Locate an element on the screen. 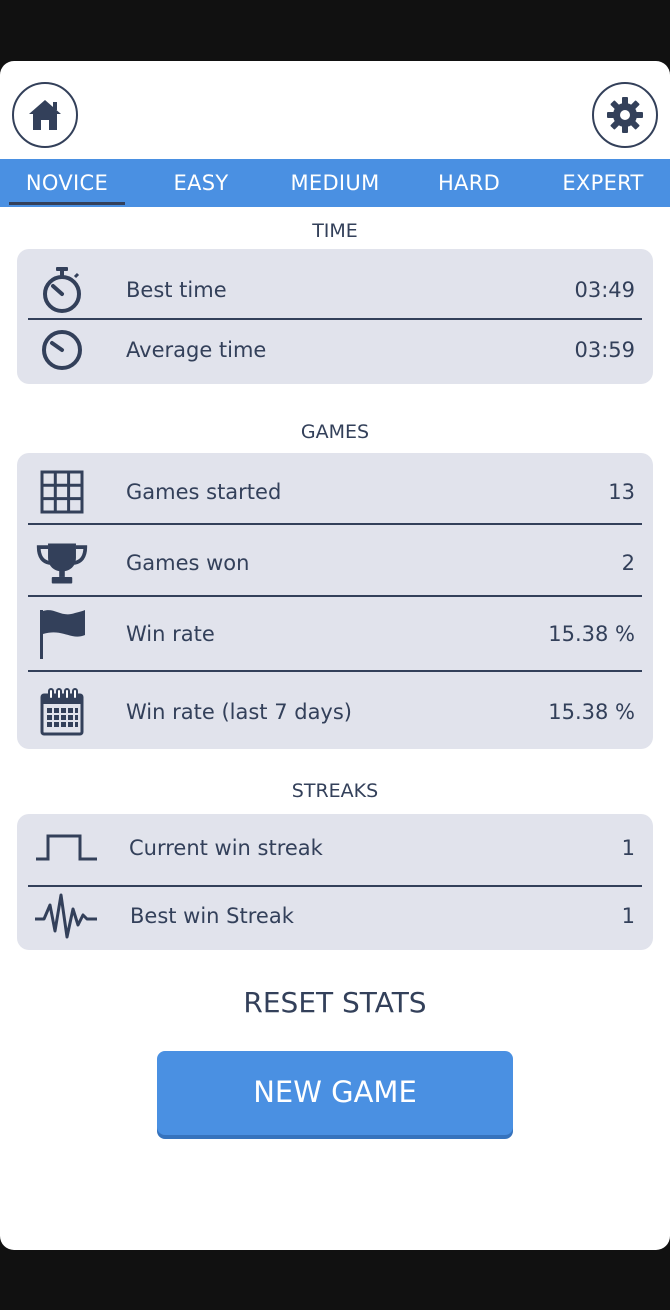 The image size is (670, 1310). new-game-button: NEW GAME is located at coordinates (335, 1093).